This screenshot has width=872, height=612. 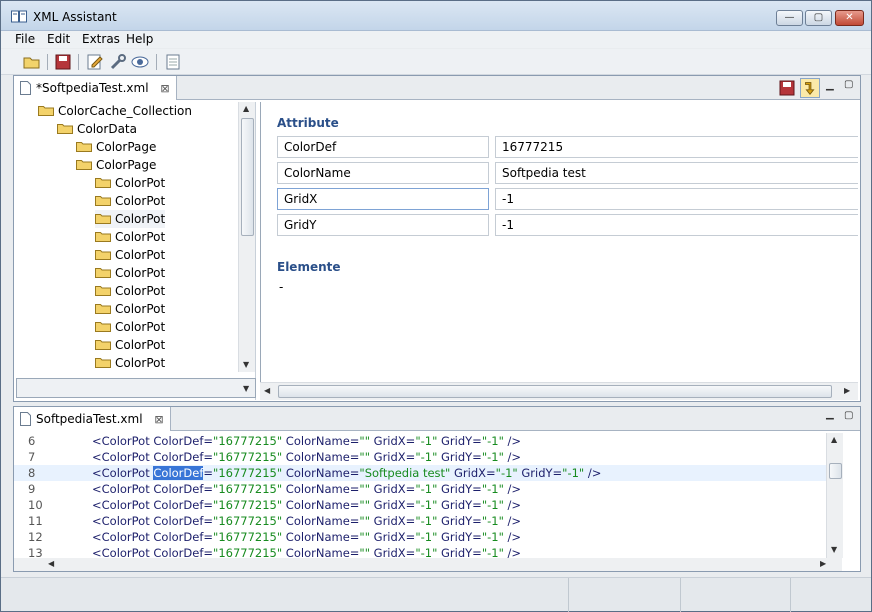 I want to click on tree-scroll-thumb, so click(x=247, y=177).